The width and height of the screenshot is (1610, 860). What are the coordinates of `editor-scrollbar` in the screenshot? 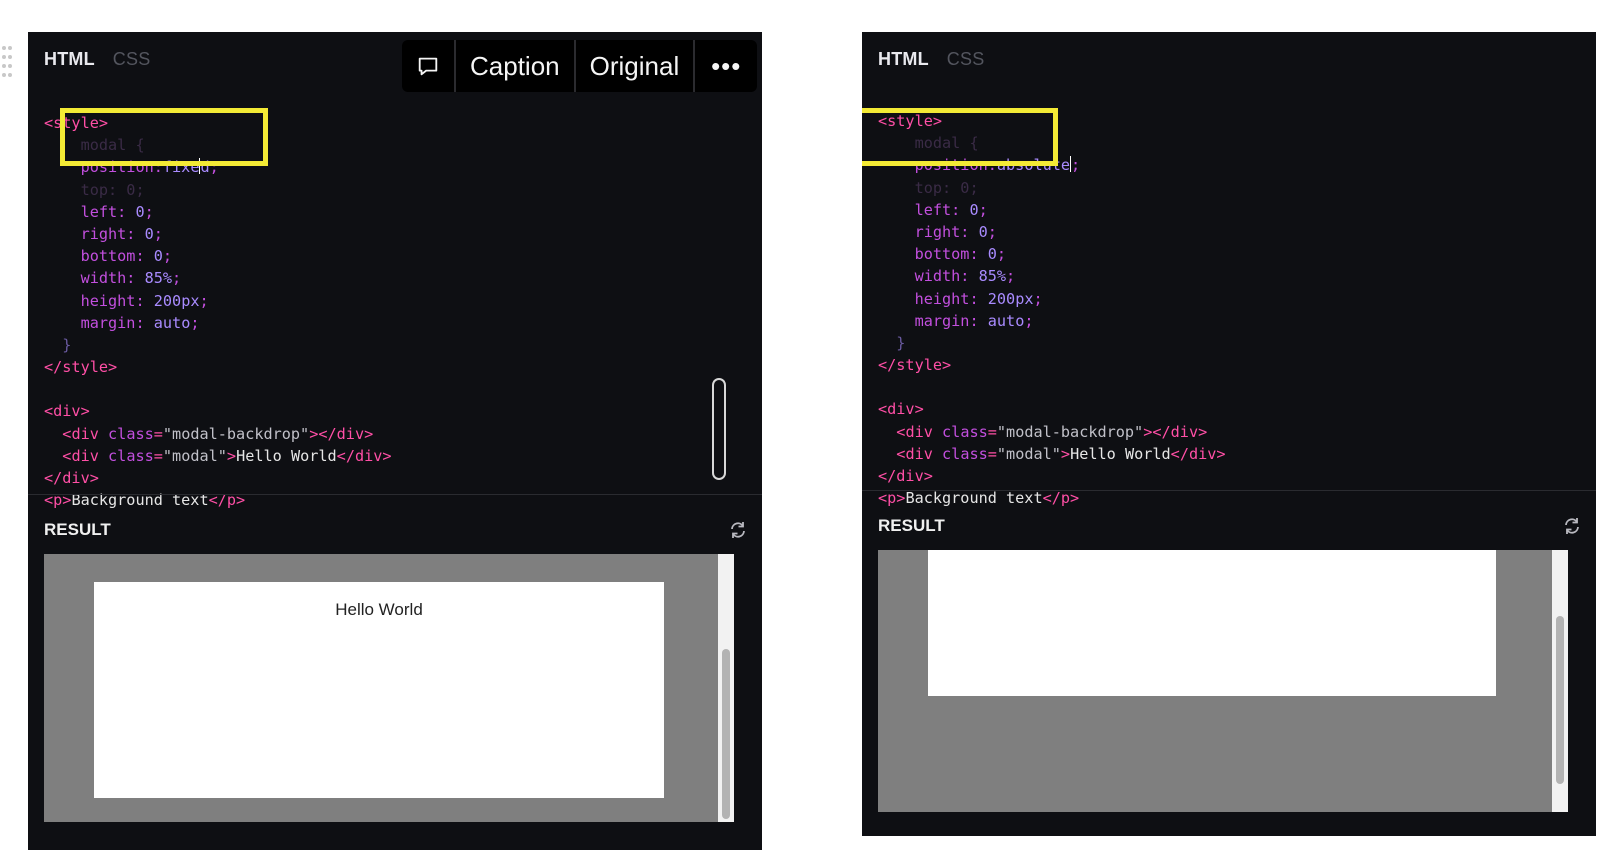 It's located at (719, 429).